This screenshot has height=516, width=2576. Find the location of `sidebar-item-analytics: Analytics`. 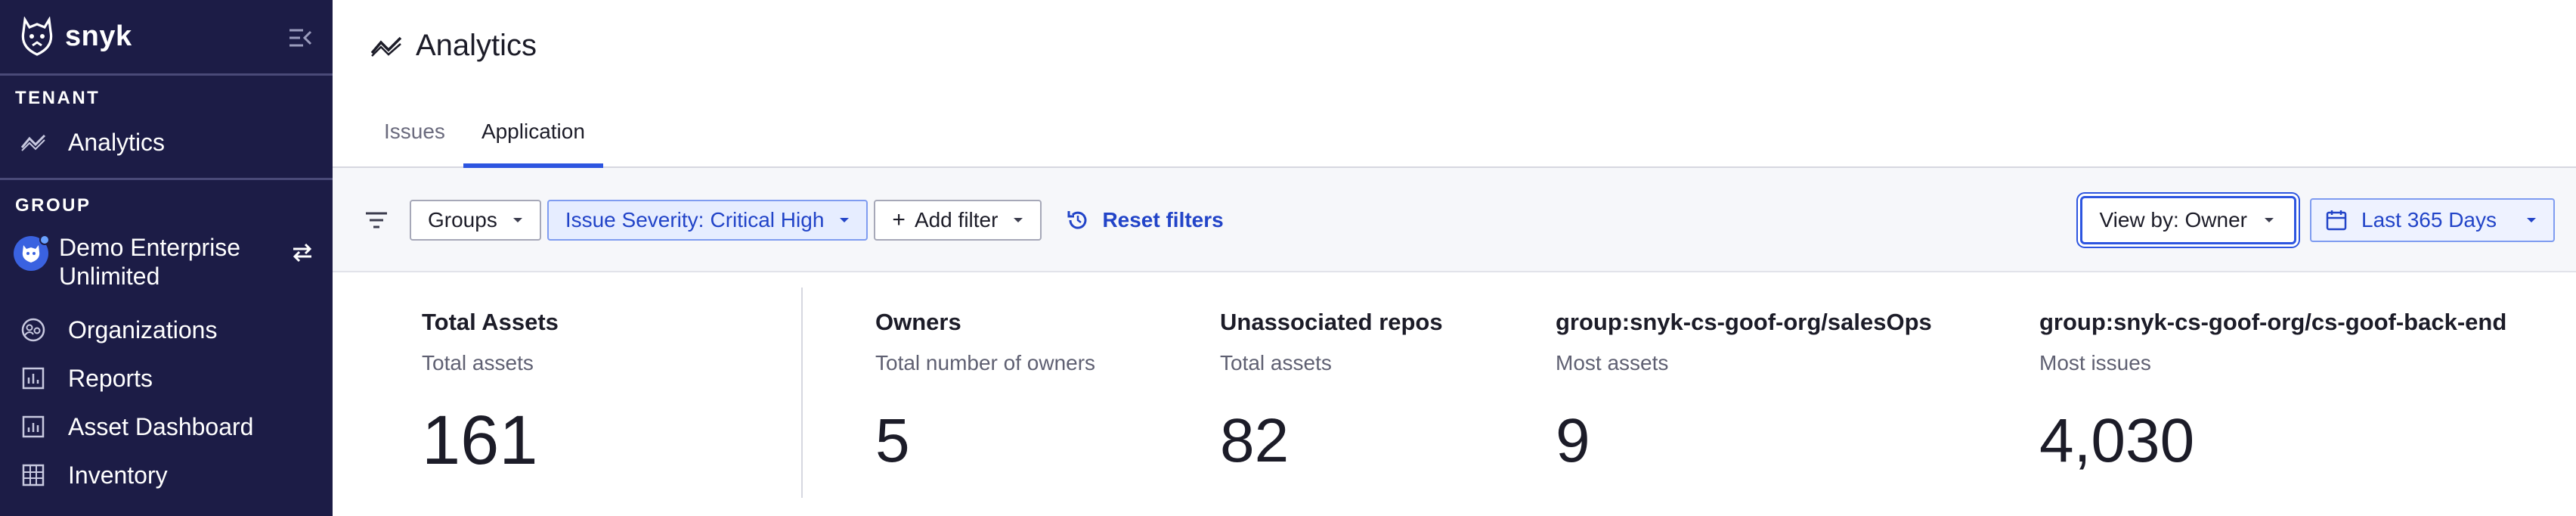

sidebar-item-analytics: Analytics is located at coordinates (166, 142).